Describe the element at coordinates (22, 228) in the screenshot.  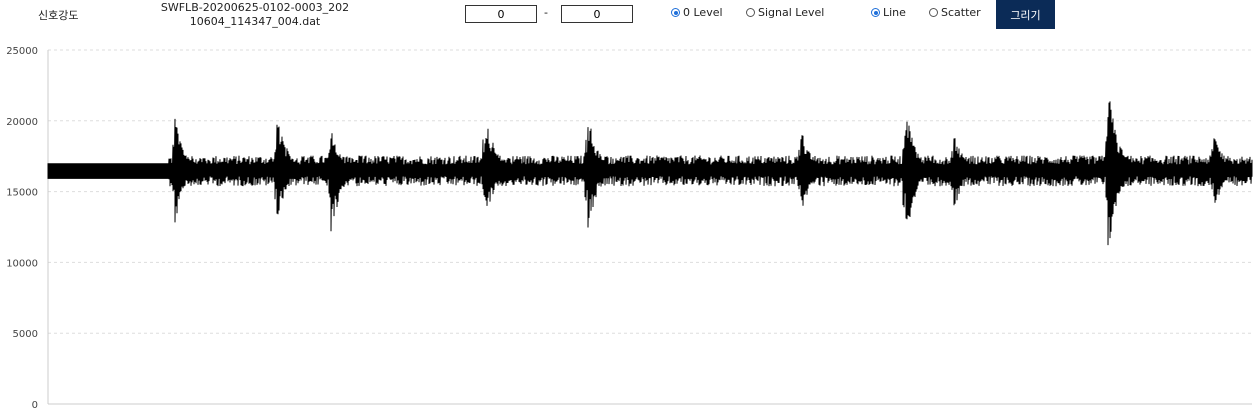
I see `chart-y-ticks: 0 5000 10000 15000 20000 25000` at that location.